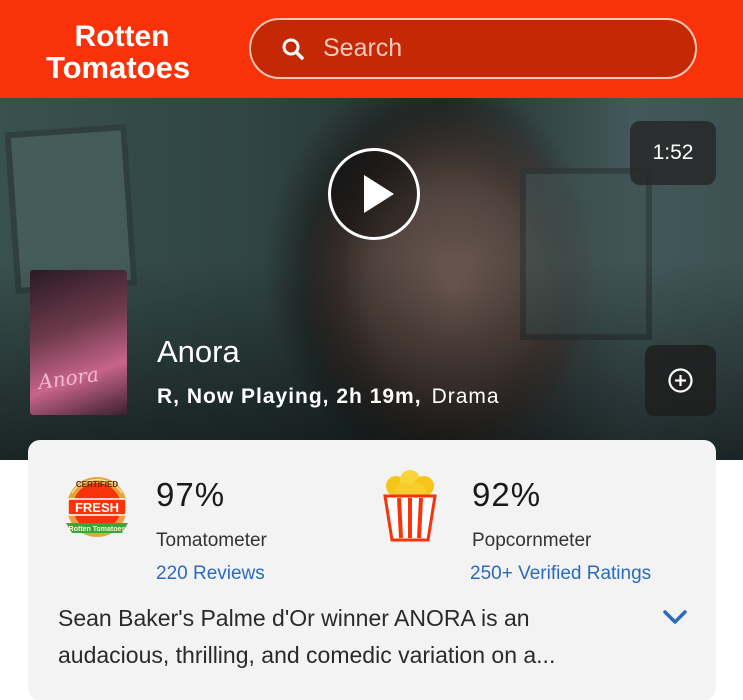 The height and width of the screenshot is (700, 743). What do you see at coordinates (210, 574) in the screenshot?
I see `tomatometer-reviews-link: 220 Reviews` at bounding box center [210, 574].